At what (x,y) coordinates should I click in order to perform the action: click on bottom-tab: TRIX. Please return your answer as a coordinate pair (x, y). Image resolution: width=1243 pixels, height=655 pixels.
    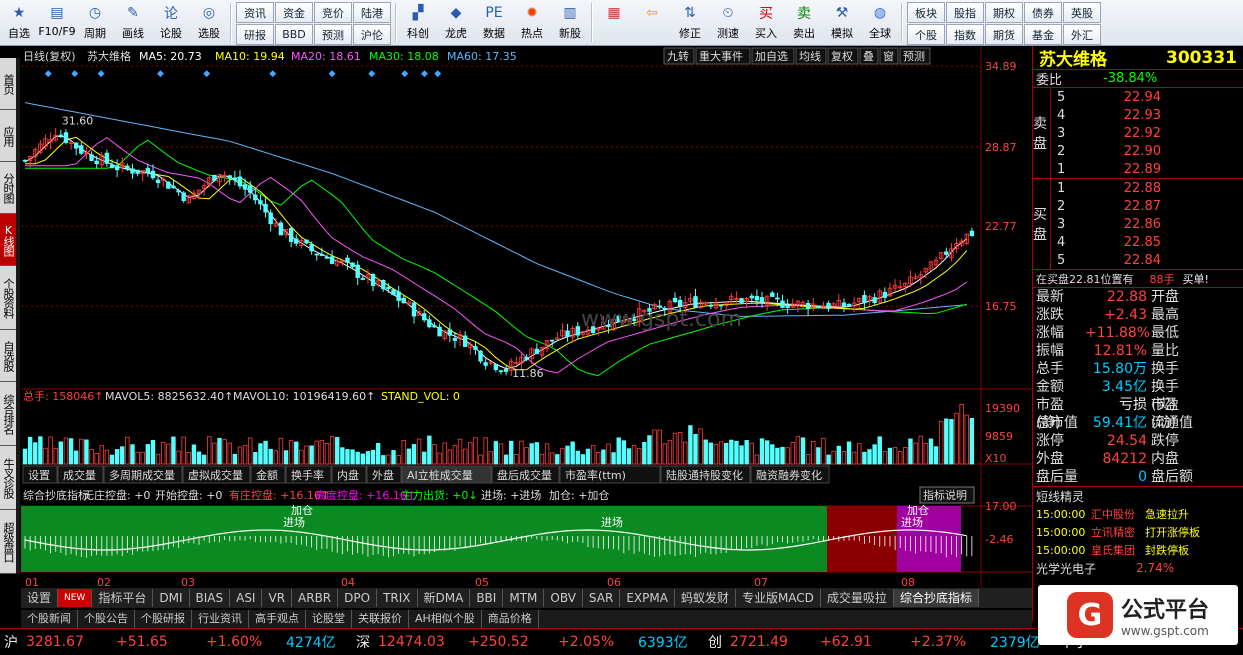
    Looking at the image, I should click on (397, 598).